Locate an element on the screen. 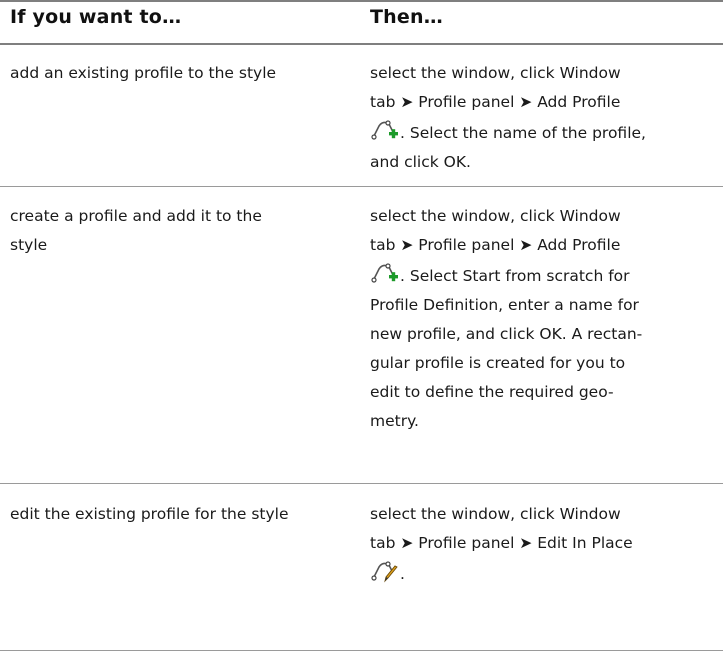 This screenshot has height=651, width=723. row-2-step-line: . Select Start from scratch for is located at coordinates (515, 276).